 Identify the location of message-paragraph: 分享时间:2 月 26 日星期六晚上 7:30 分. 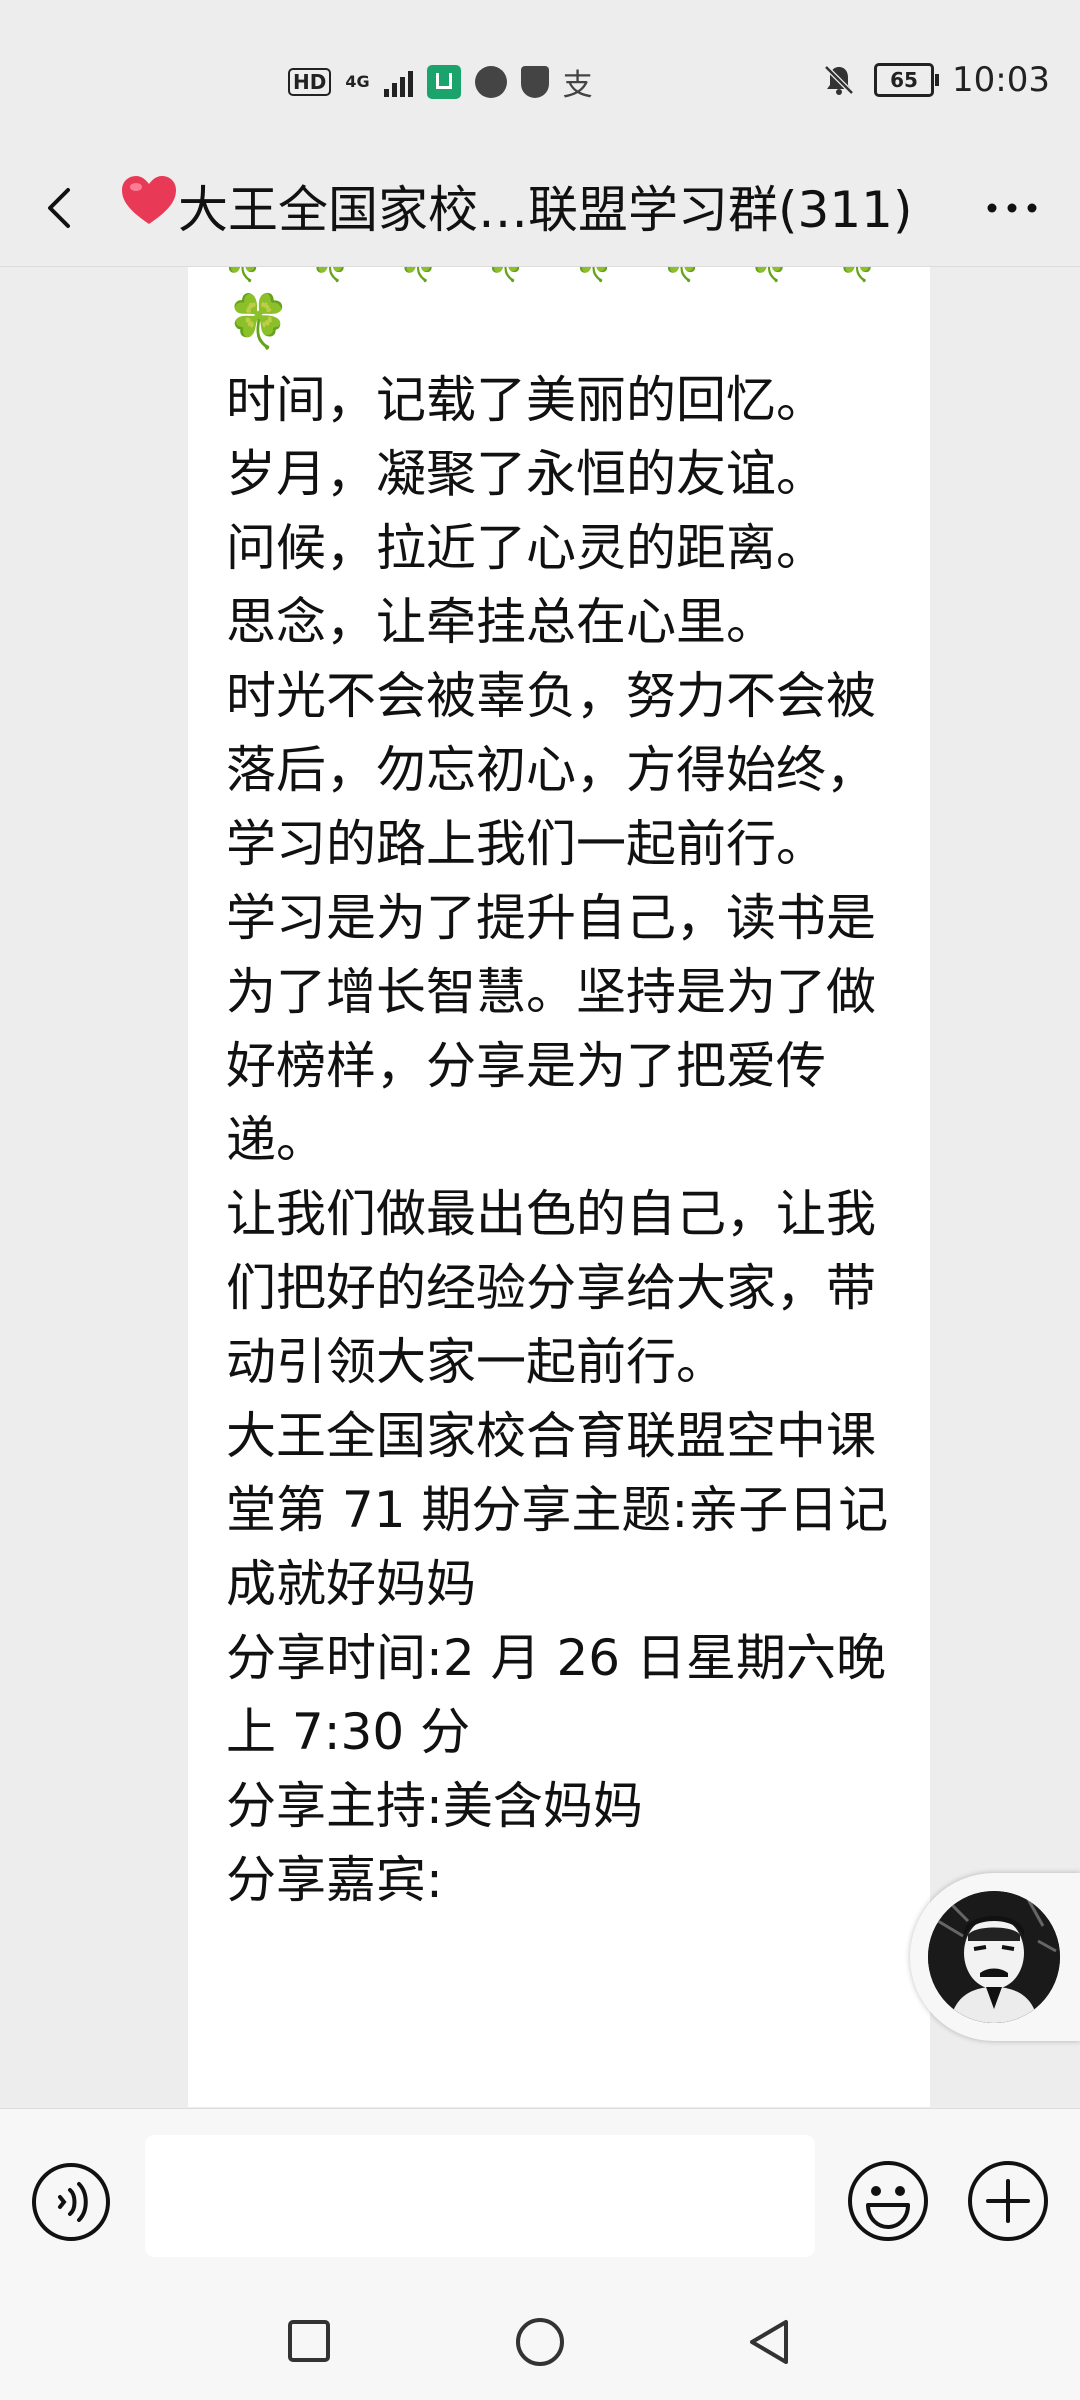
(556, 1695).